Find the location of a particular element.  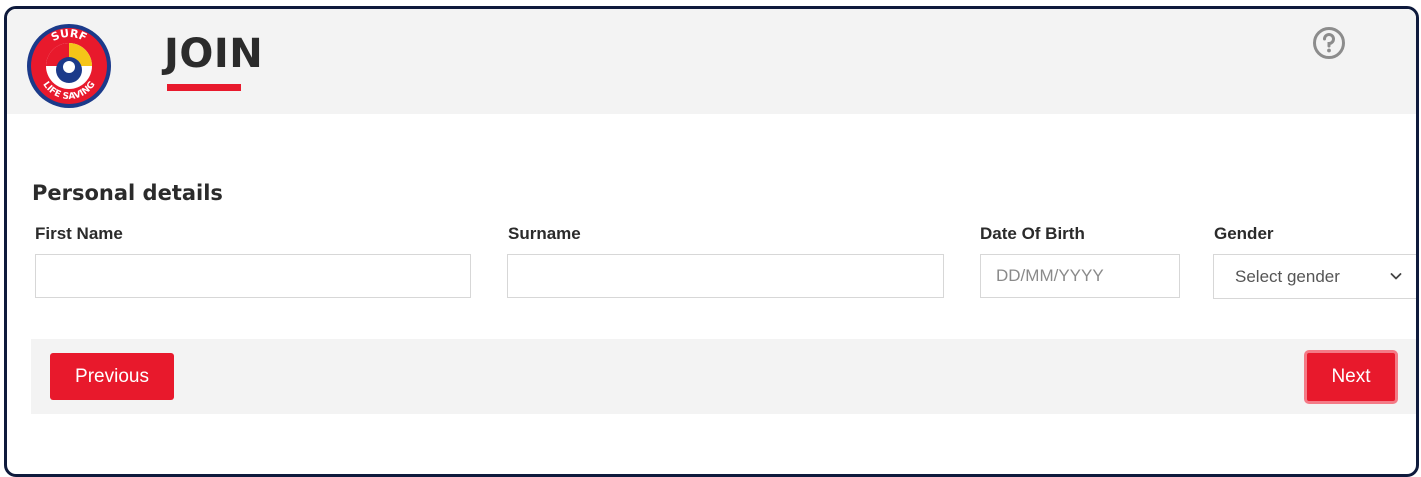

title-underline is located at coordinates (204, 87).